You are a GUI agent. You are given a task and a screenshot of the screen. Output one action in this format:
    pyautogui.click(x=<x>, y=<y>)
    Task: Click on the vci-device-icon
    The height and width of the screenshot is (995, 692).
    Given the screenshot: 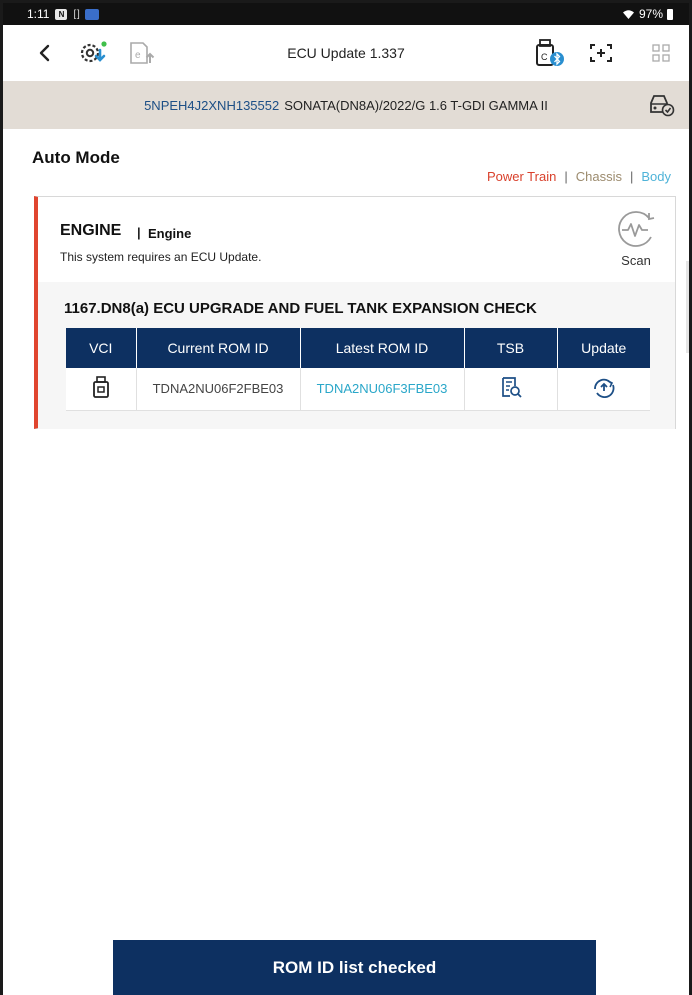 What is the action you would take?
    pyautogui.click(x=101, y=387)
    